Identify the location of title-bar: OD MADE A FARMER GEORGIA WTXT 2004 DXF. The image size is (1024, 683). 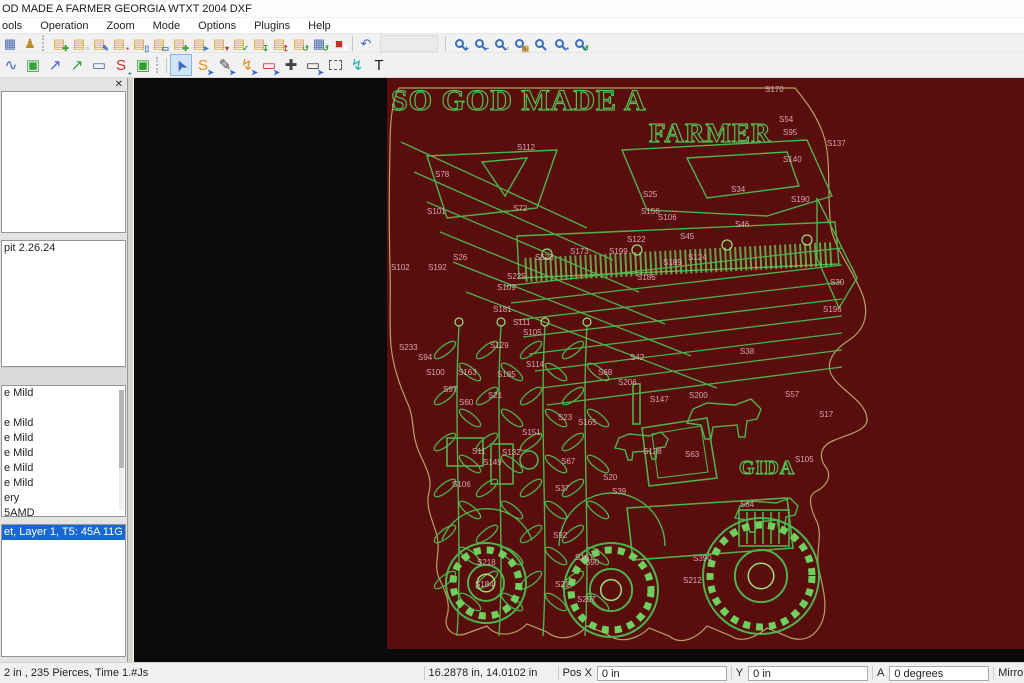
(512, 9).